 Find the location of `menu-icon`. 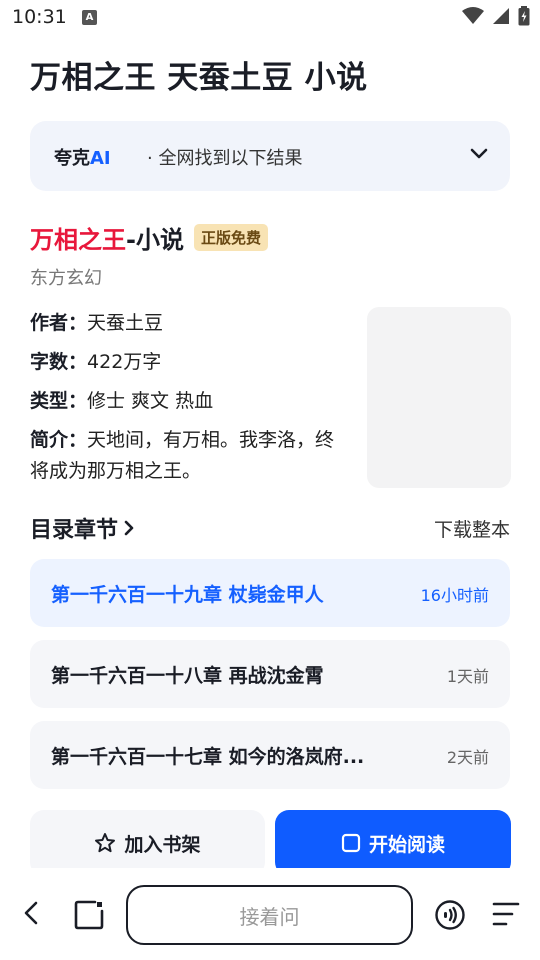

menu-icon is located at coordinates (506, 914).